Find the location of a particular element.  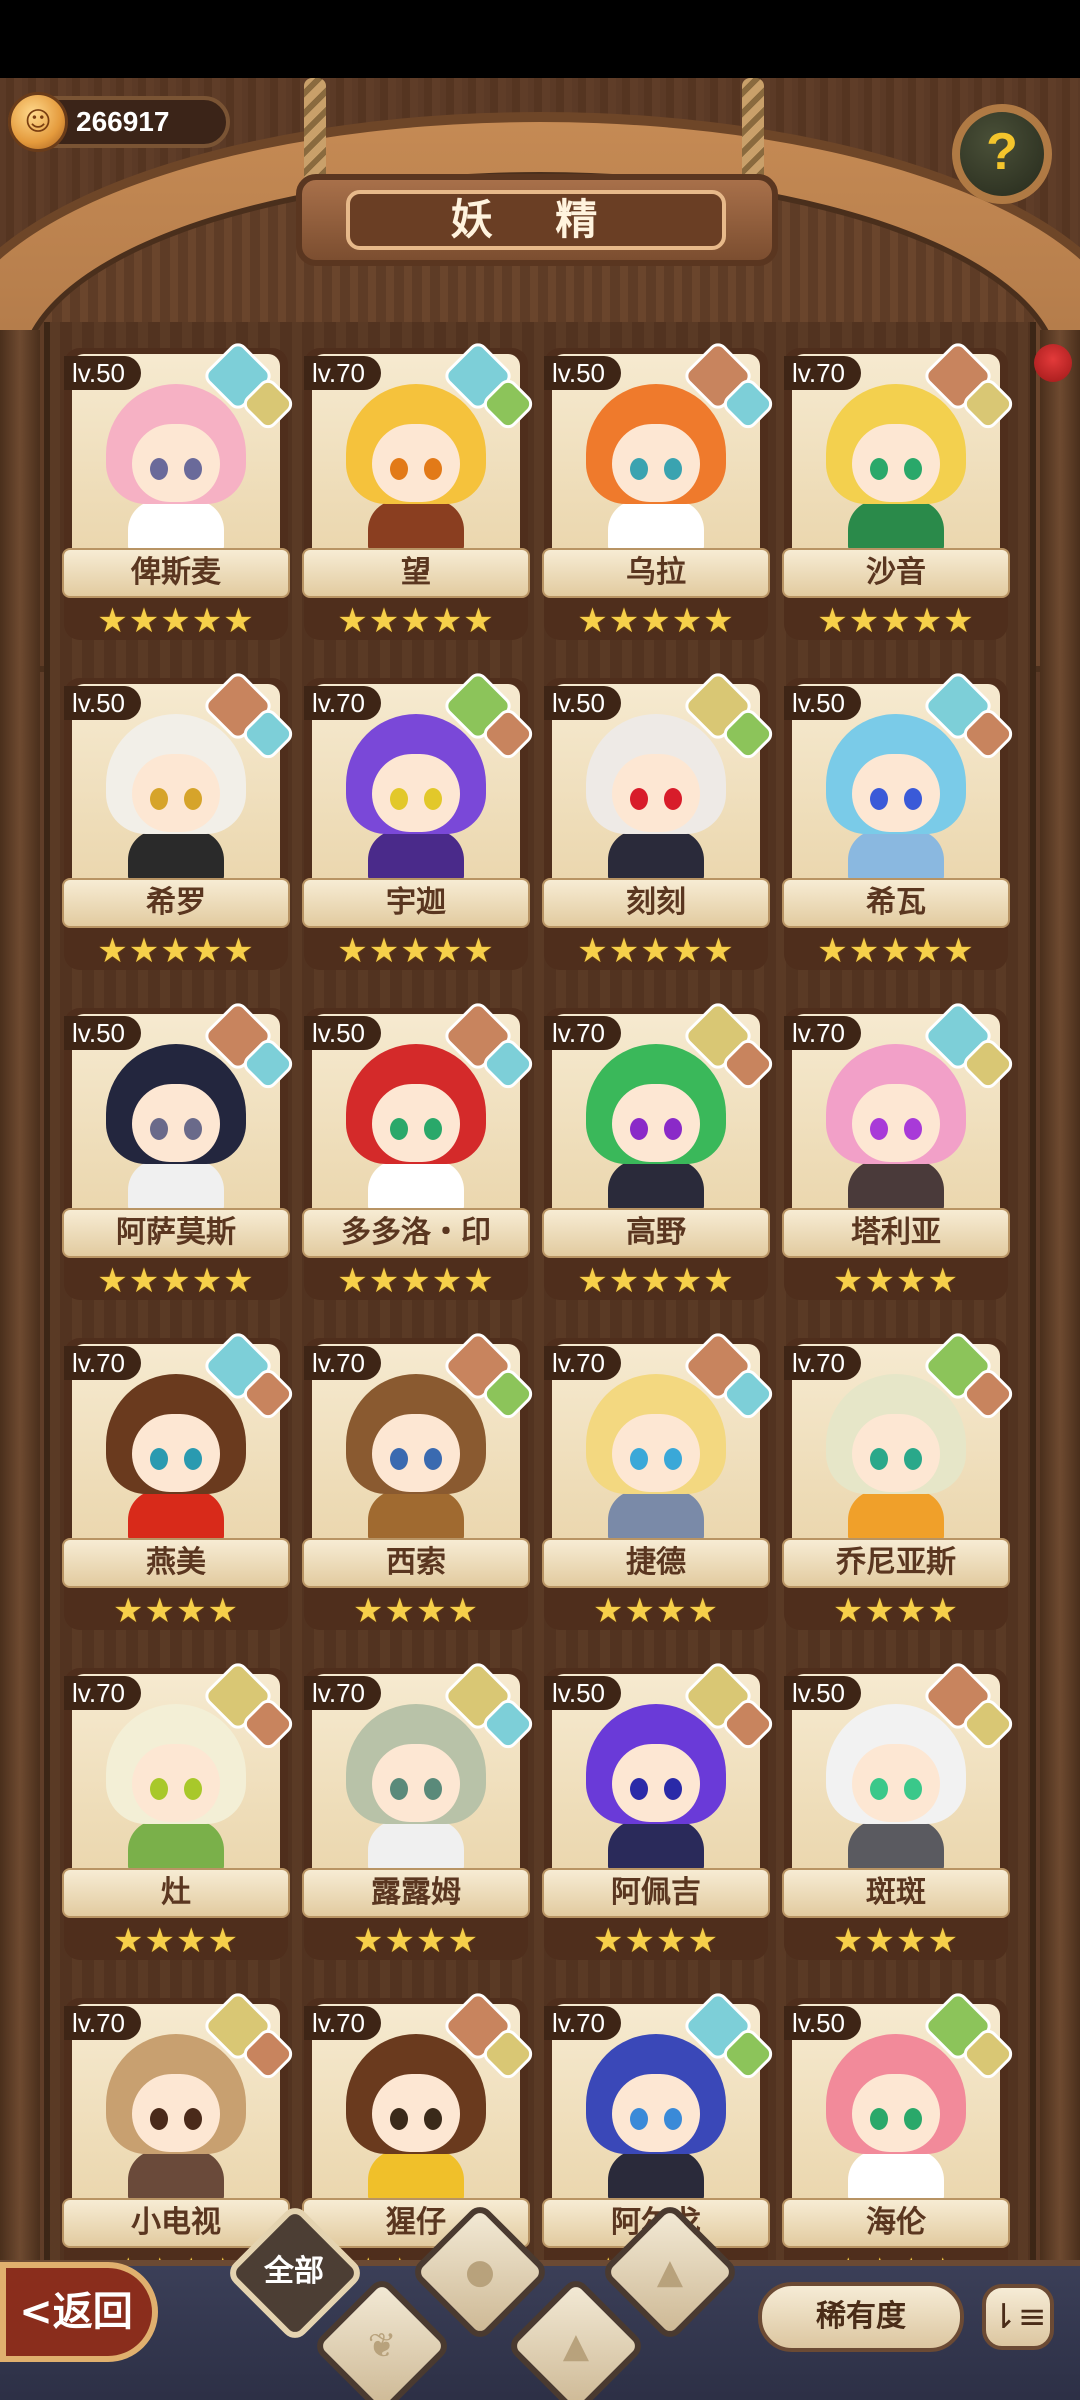

character-card: lv.70 捷德 ★★★★ is located at coordinates (659, 1484).